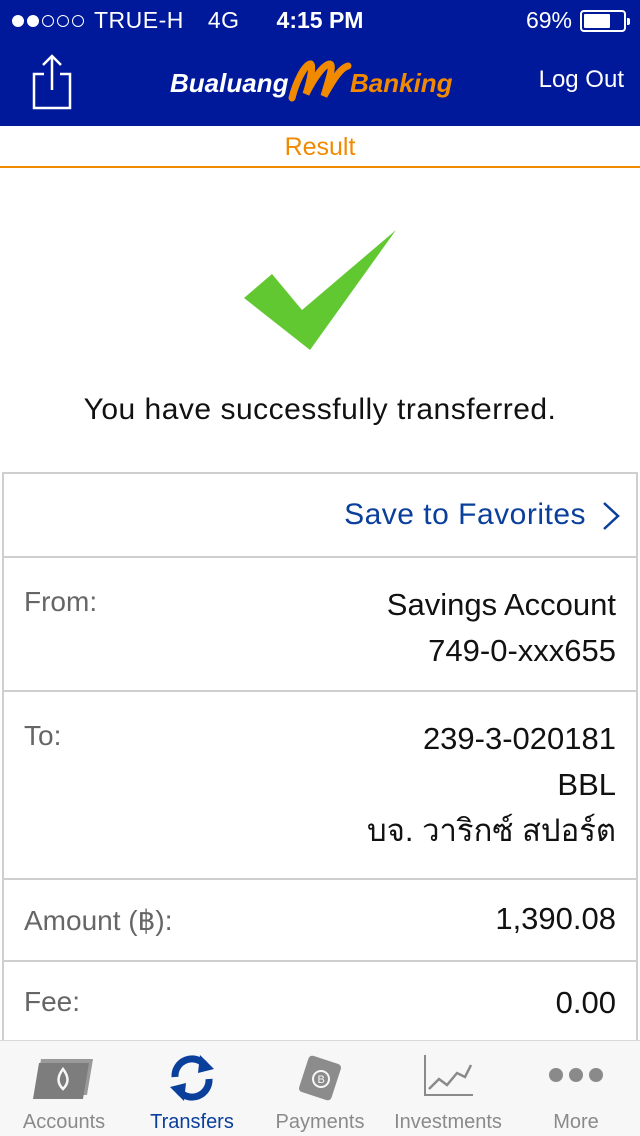 The image size is (640, 1136). I want to click on status-right: 69%, so click(577, 20).